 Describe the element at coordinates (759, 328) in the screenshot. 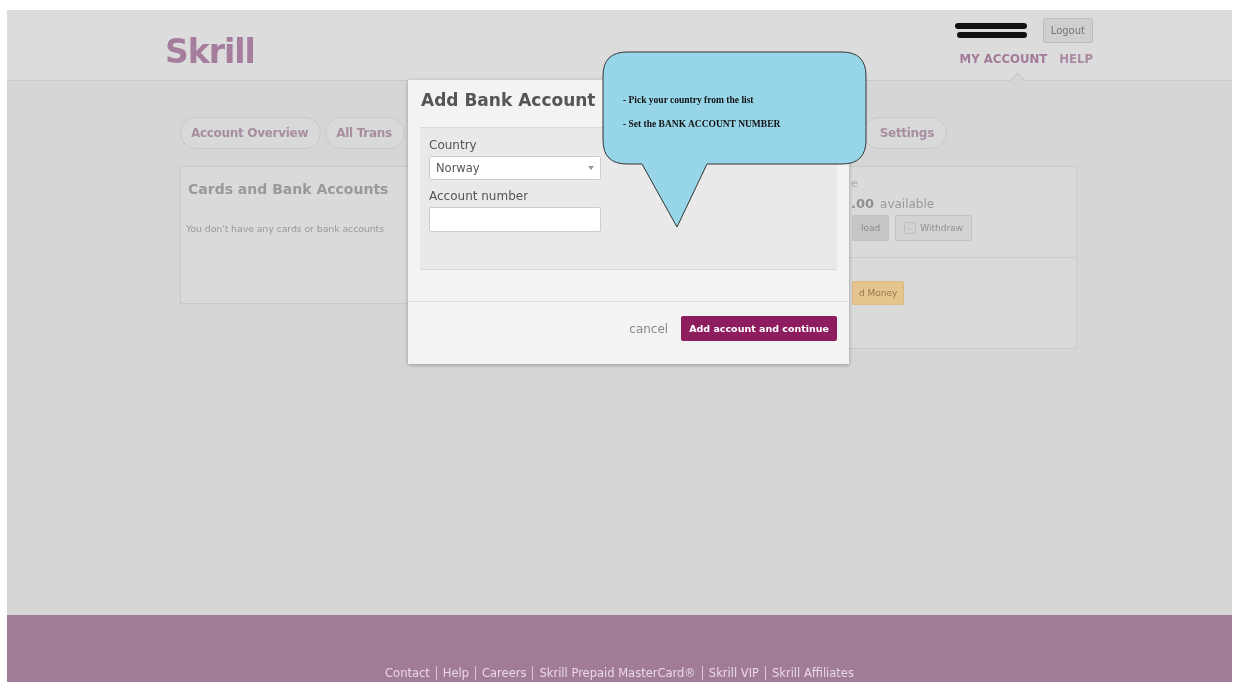

I see `submit-button: Add account and continue` at that location.